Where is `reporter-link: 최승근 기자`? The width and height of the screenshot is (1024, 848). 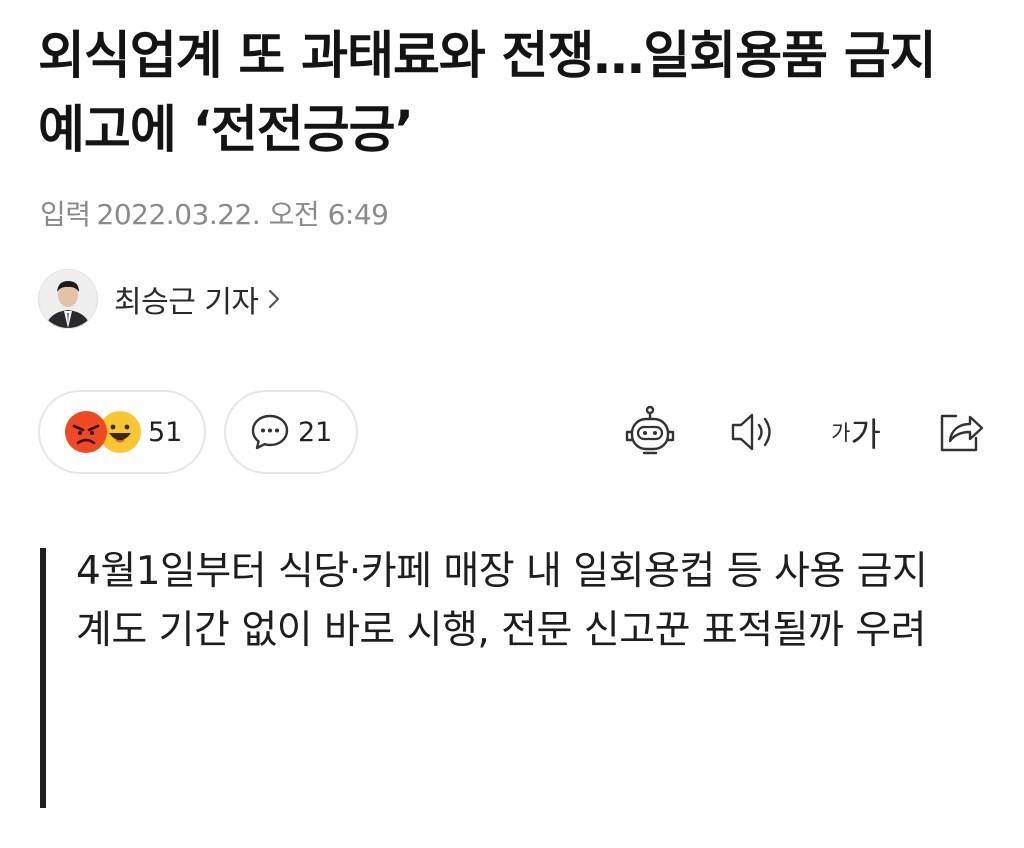
reporter-link: 최승근 기자 is located at coordinates (159, 299).